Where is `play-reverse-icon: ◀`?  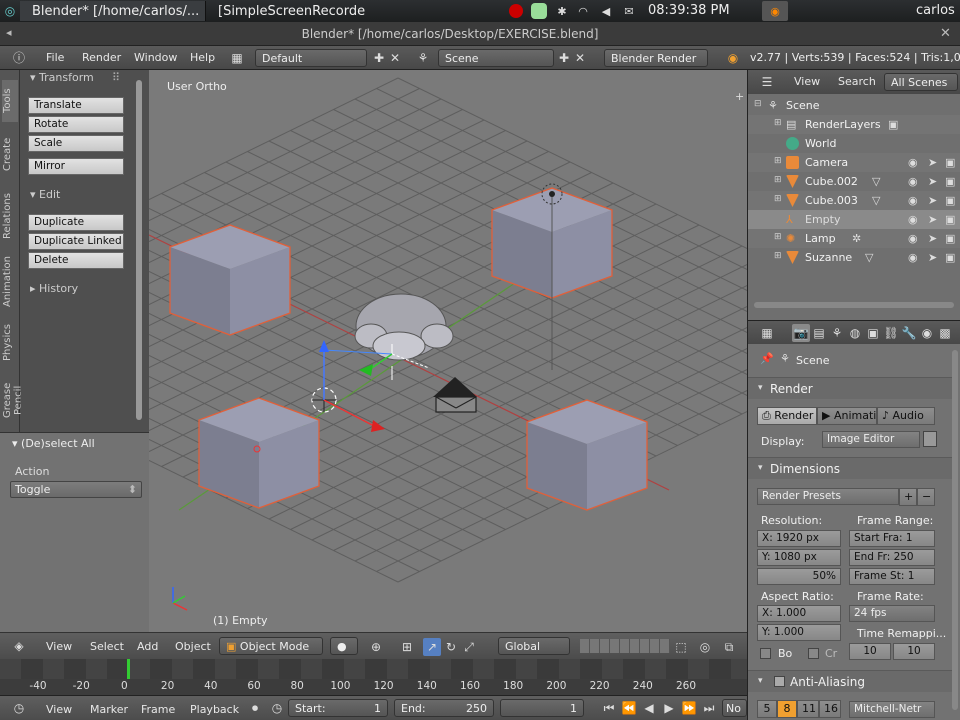
play-reverse-icon: ◀ is located at coordinates (649, 708).